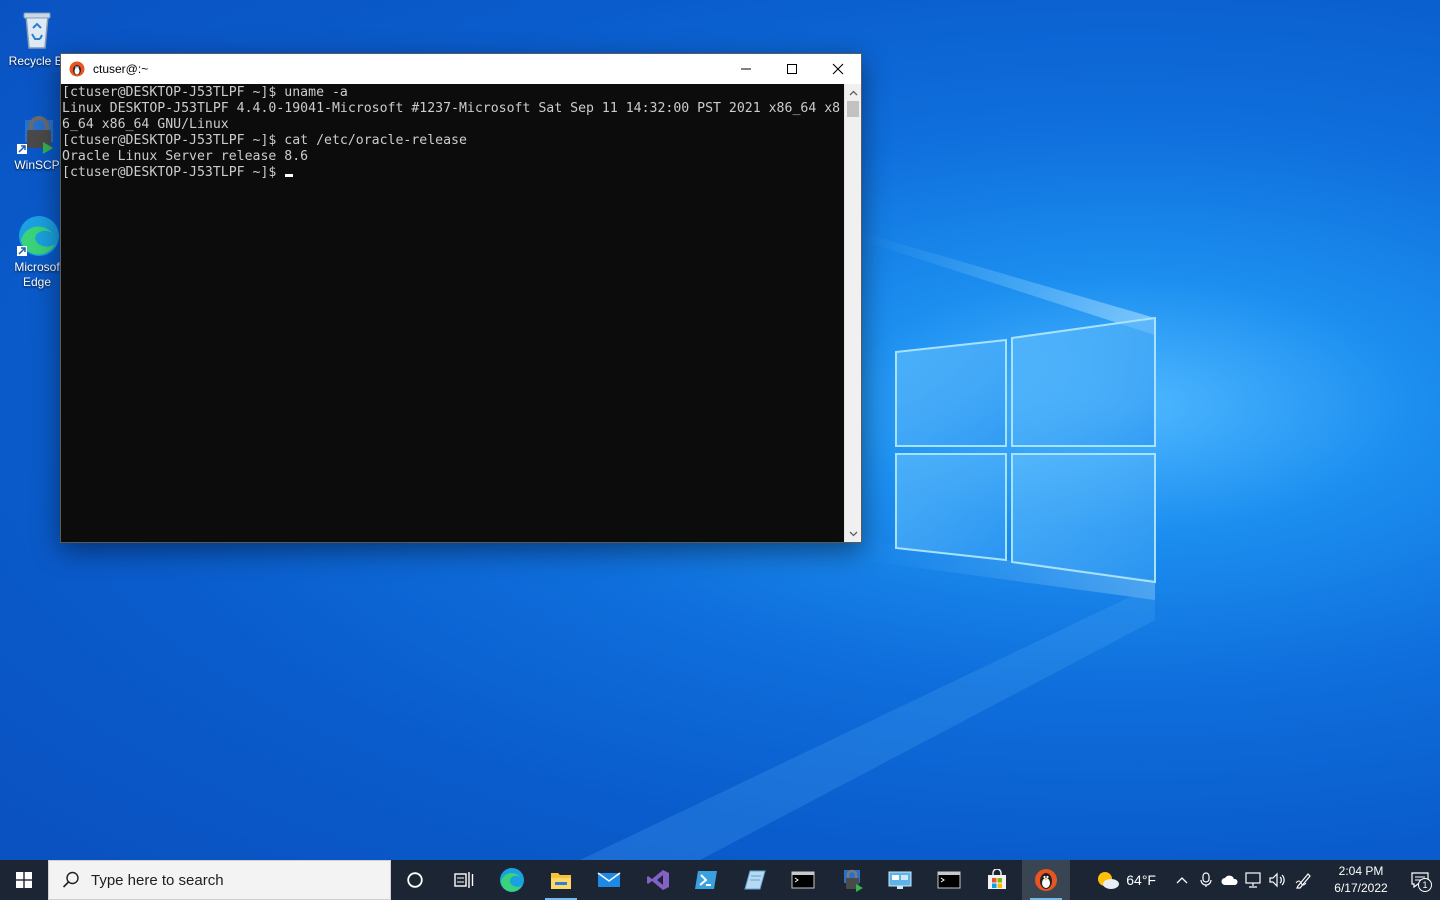 The image size is (1440, 900). I want to click on start-button, so click(24, 880).